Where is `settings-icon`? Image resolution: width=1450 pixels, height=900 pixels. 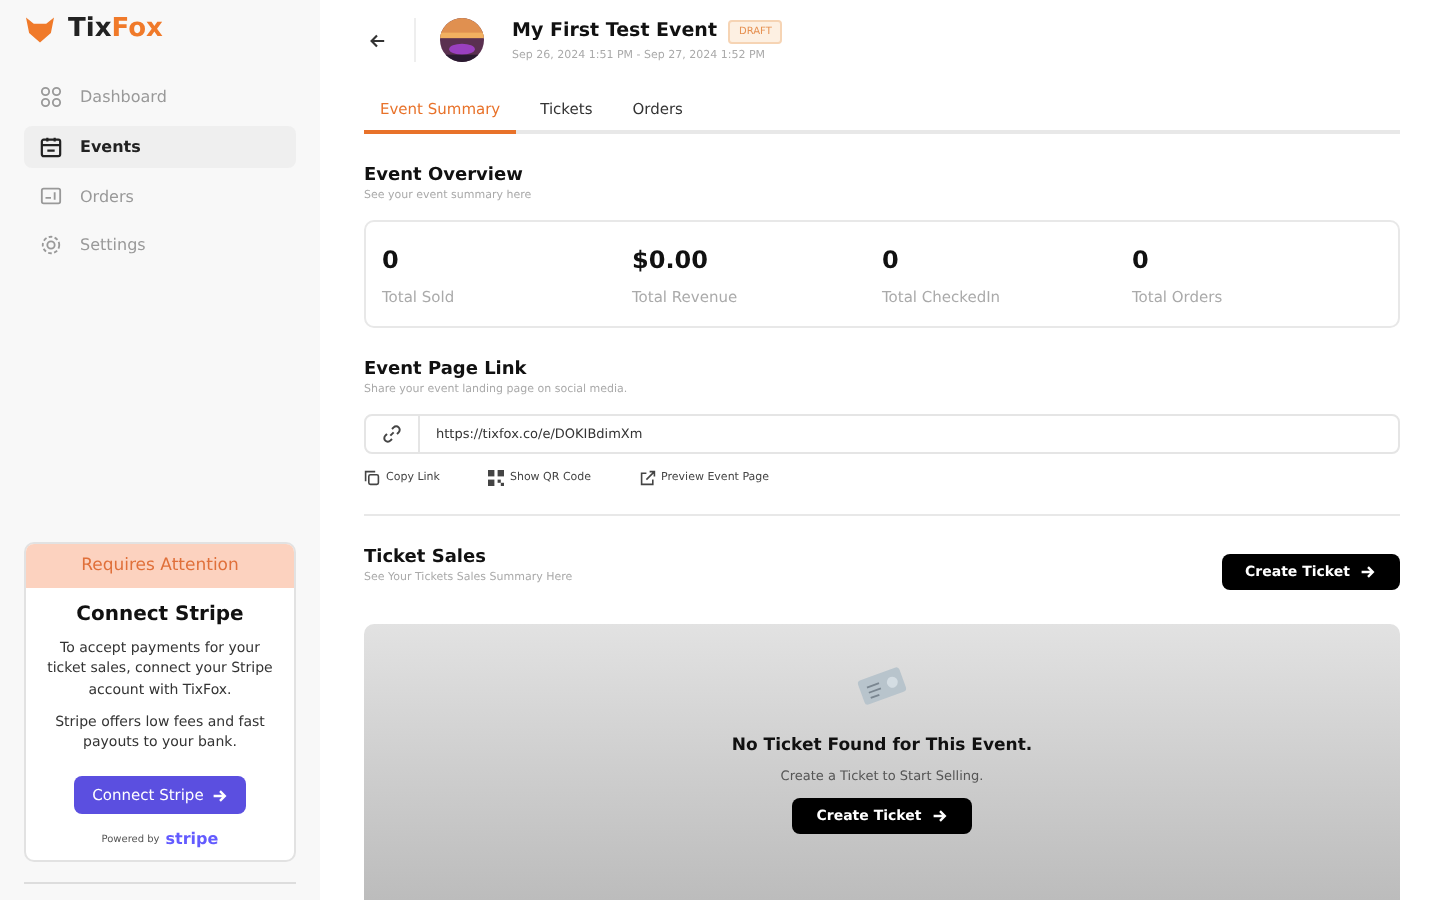
settings-icon is located at coordinates (51, 245).